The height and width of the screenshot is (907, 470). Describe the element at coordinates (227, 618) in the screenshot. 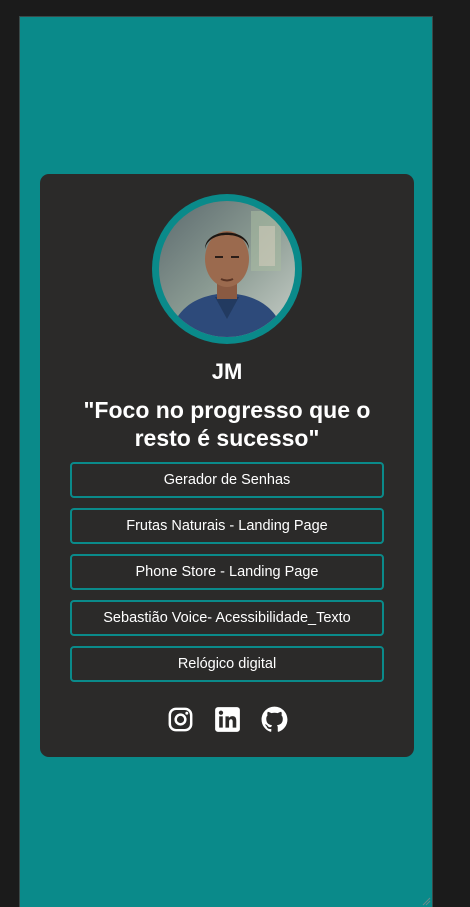

I see `link-button-sebastiao-voice: Sebastião Voice- Acessibilidade_Texto` at that location.